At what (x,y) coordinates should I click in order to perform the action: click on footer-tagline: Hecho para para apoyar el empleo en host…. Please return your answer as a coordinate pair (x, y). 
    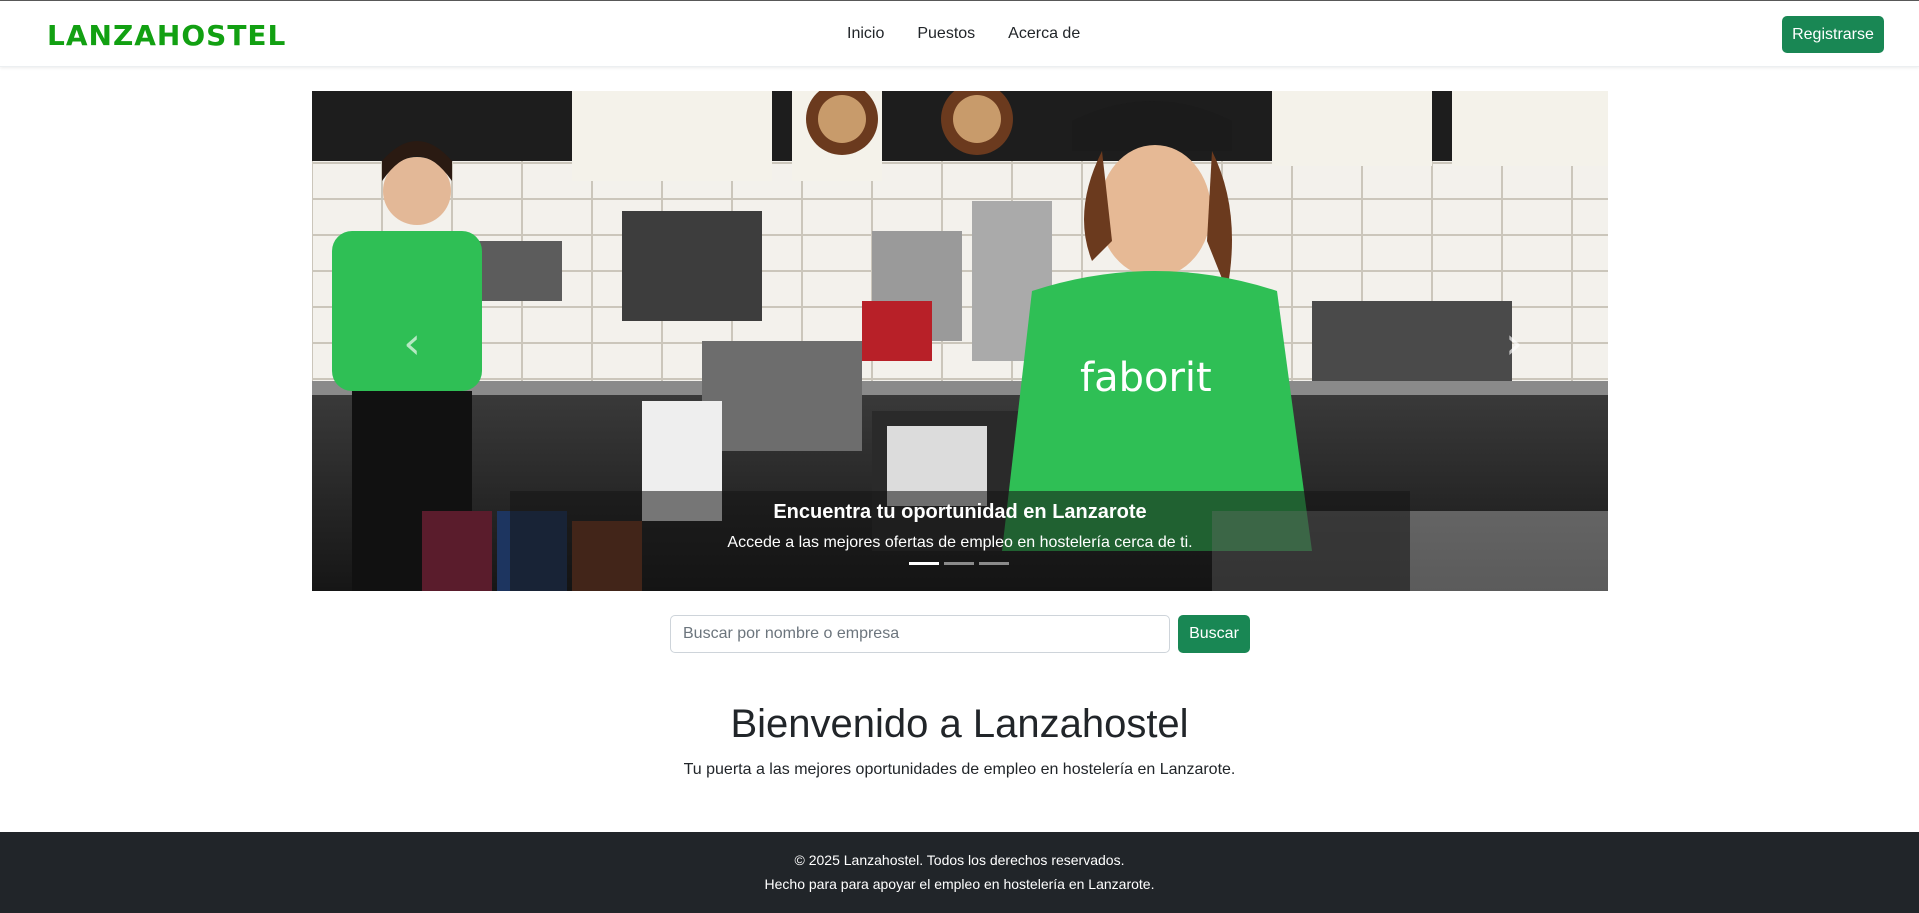
    Looking at the image, I should click on (959, 884).